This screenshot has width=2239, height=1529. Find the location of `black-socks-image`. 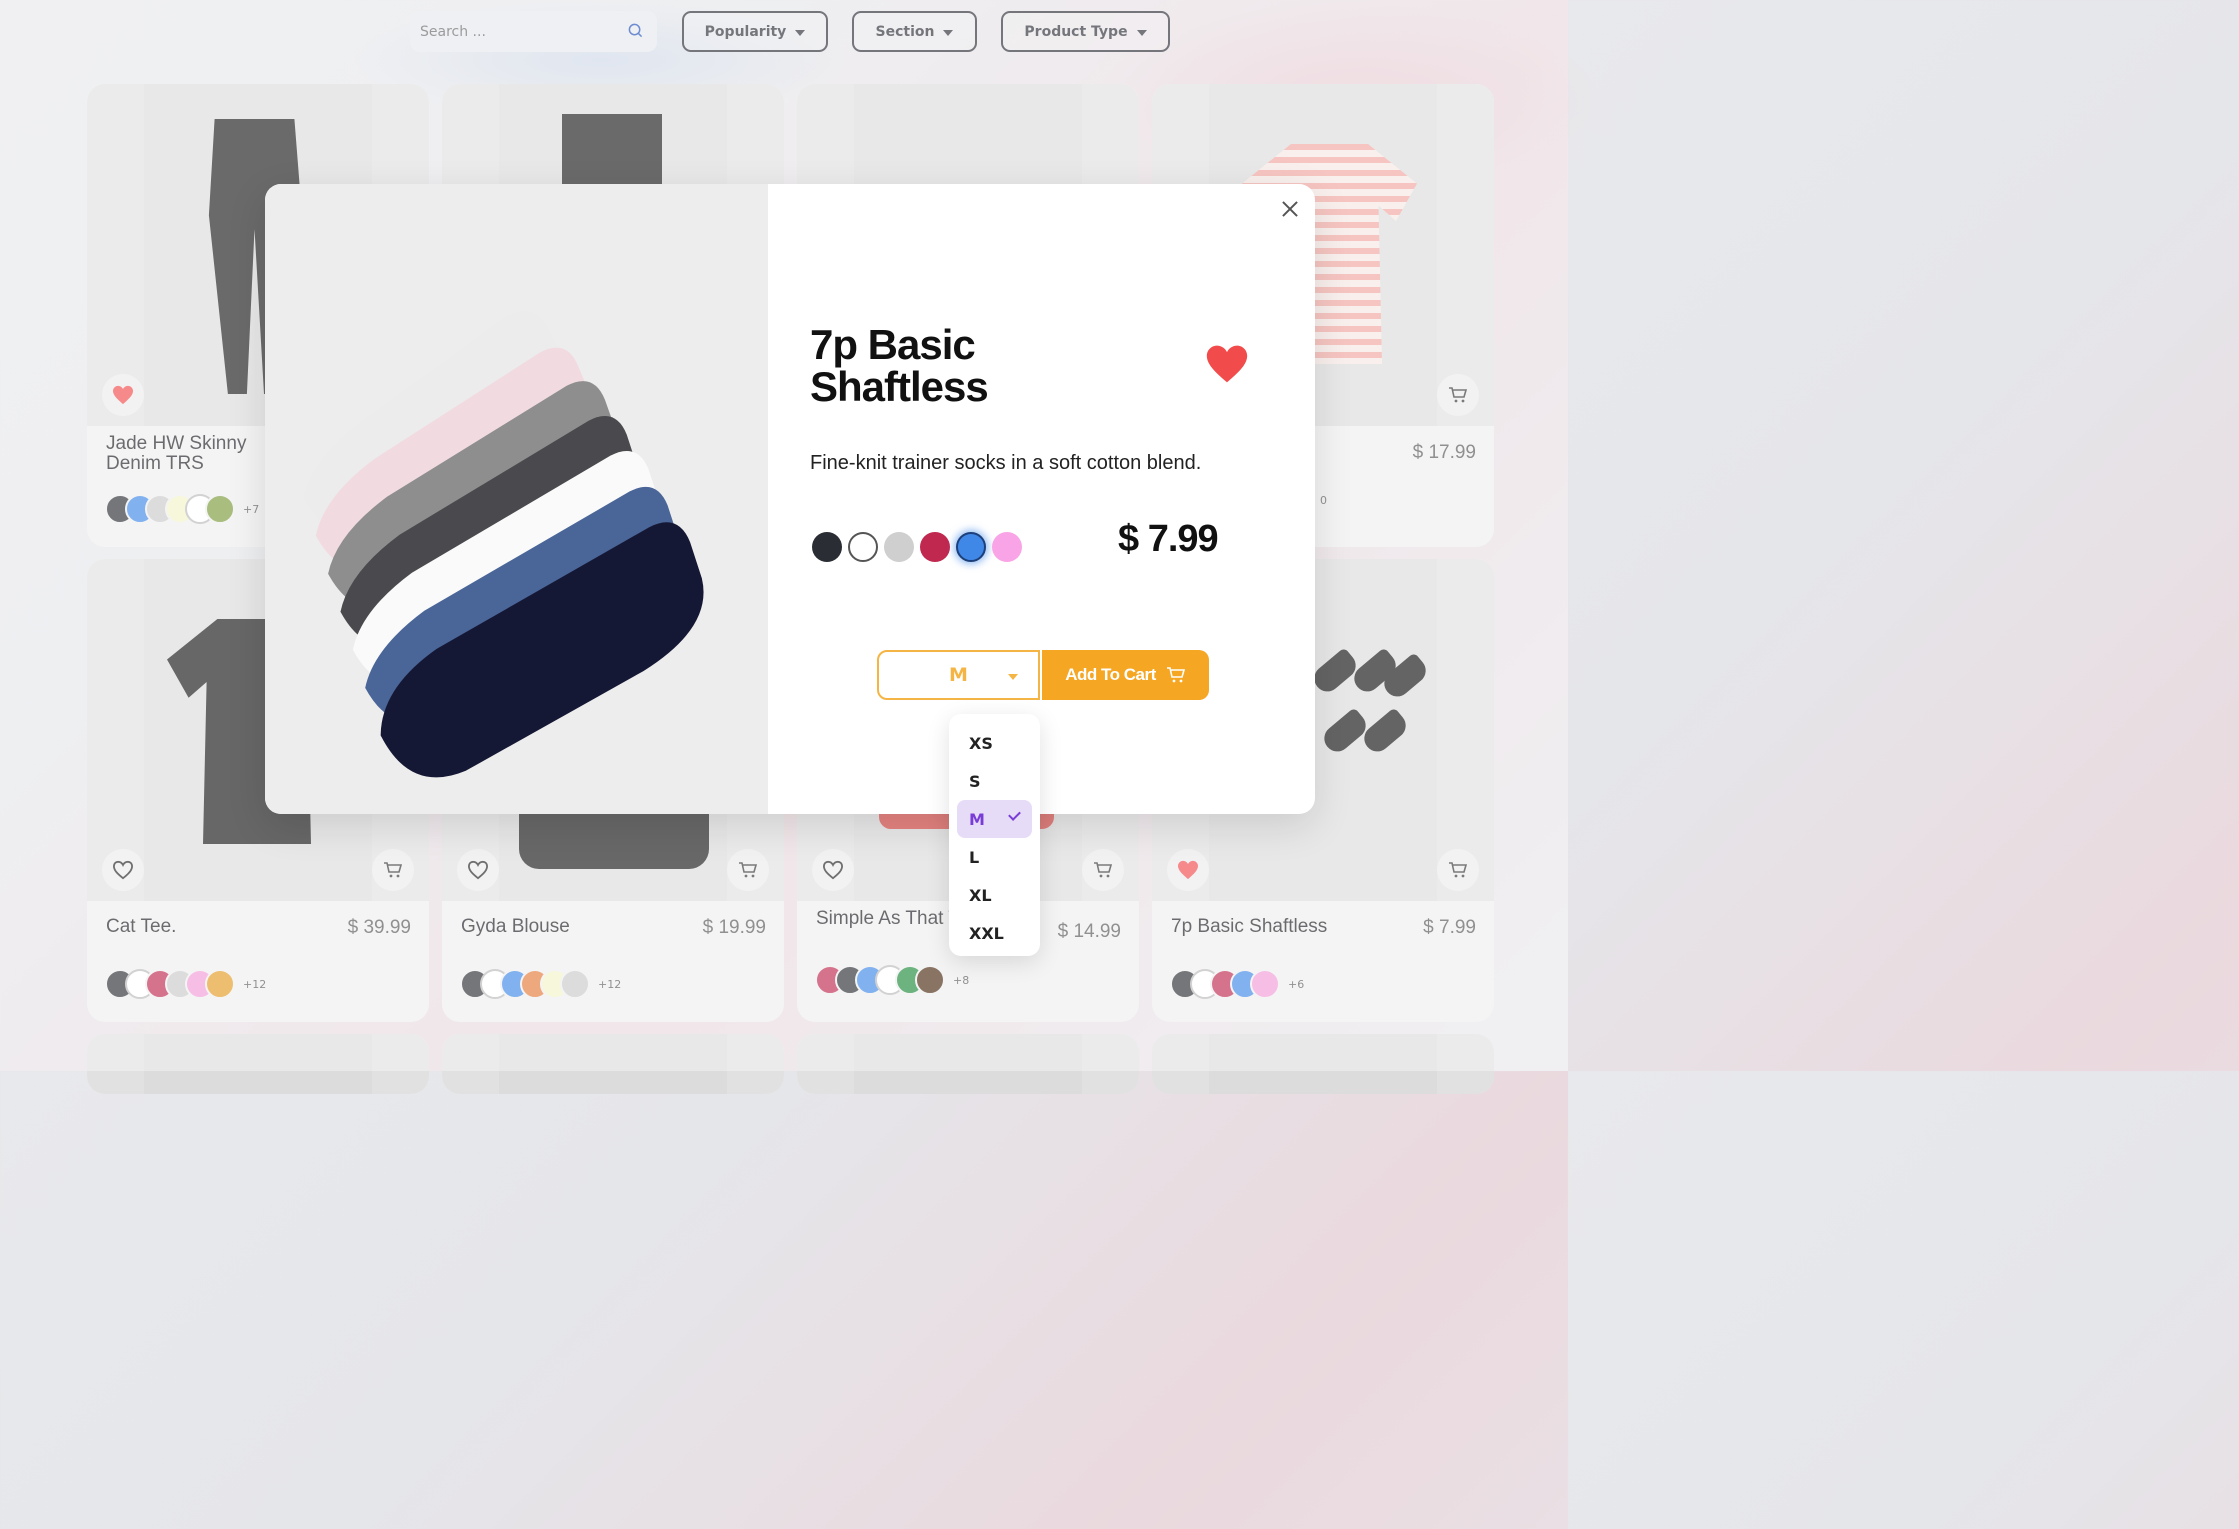

black-socks-image is located at coordinates (1370, 718).